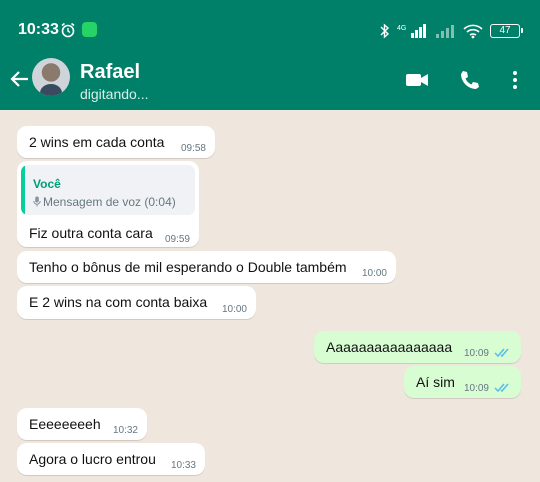 This screenshot has width=540, height=482. I want to click on whatsapp-notification-icon, so click(89, 29).